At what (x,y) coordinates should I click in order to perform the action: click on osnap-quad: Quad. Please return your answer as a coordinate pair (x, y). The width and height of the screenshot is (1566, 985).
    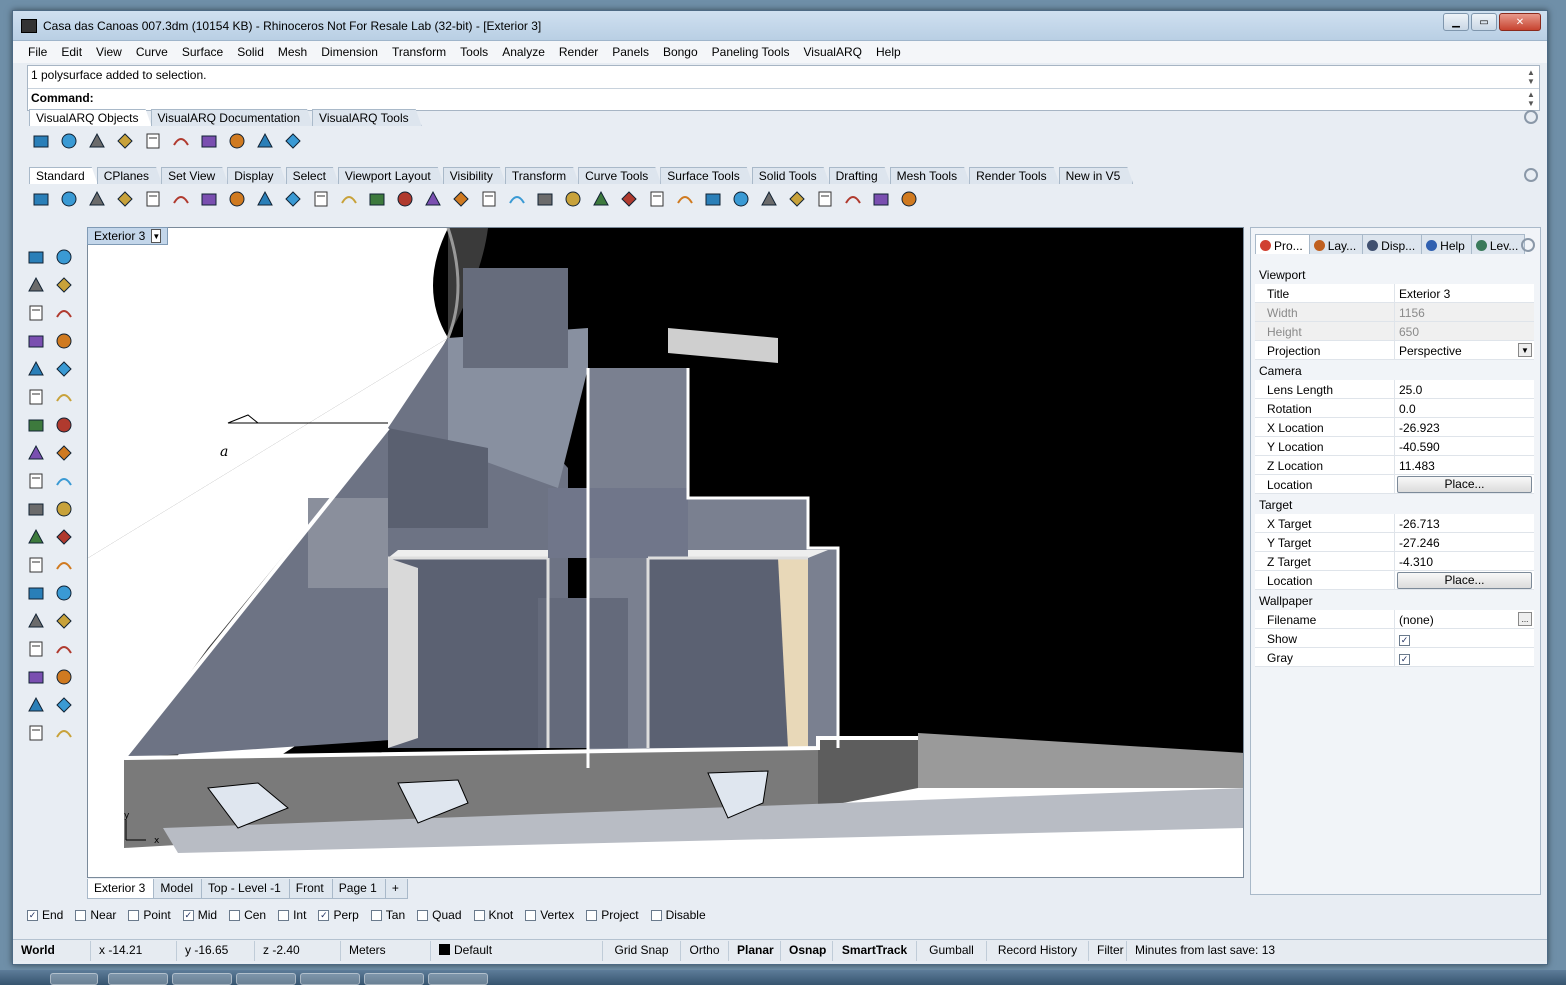
    Looking at the image, I should click on (439, 915).